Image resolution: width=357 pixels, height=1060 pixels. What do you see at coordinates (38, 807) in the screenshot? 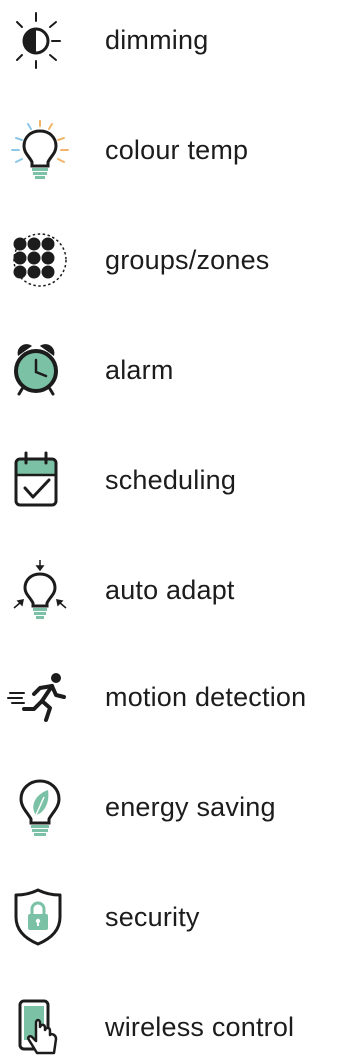
I see `bulb-leaf-icon` at bounding box center [38, 807].